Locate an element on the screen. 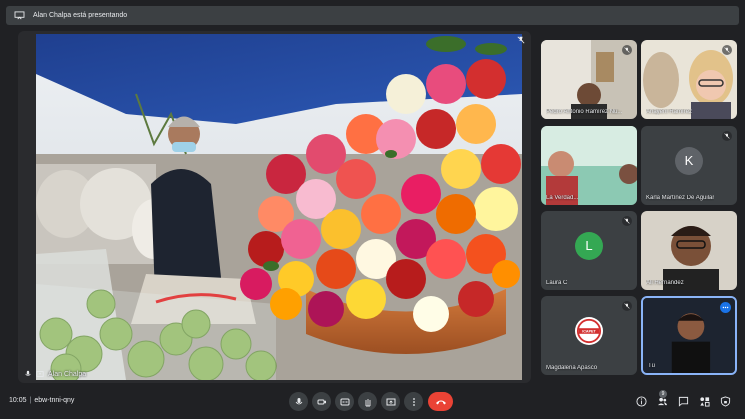 This screenshot has height=419, width=745. participant-tile-karla: K Karla Martínez De Aguilar is located at coordinates (689, 165).